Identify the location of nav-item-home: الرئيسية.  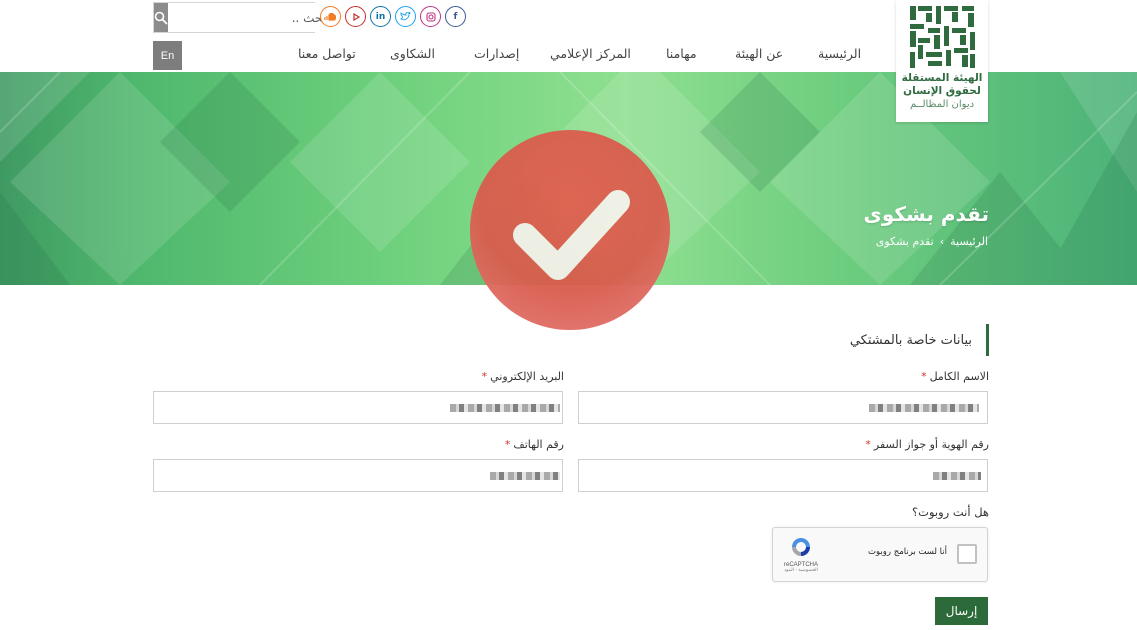
(839, 53).